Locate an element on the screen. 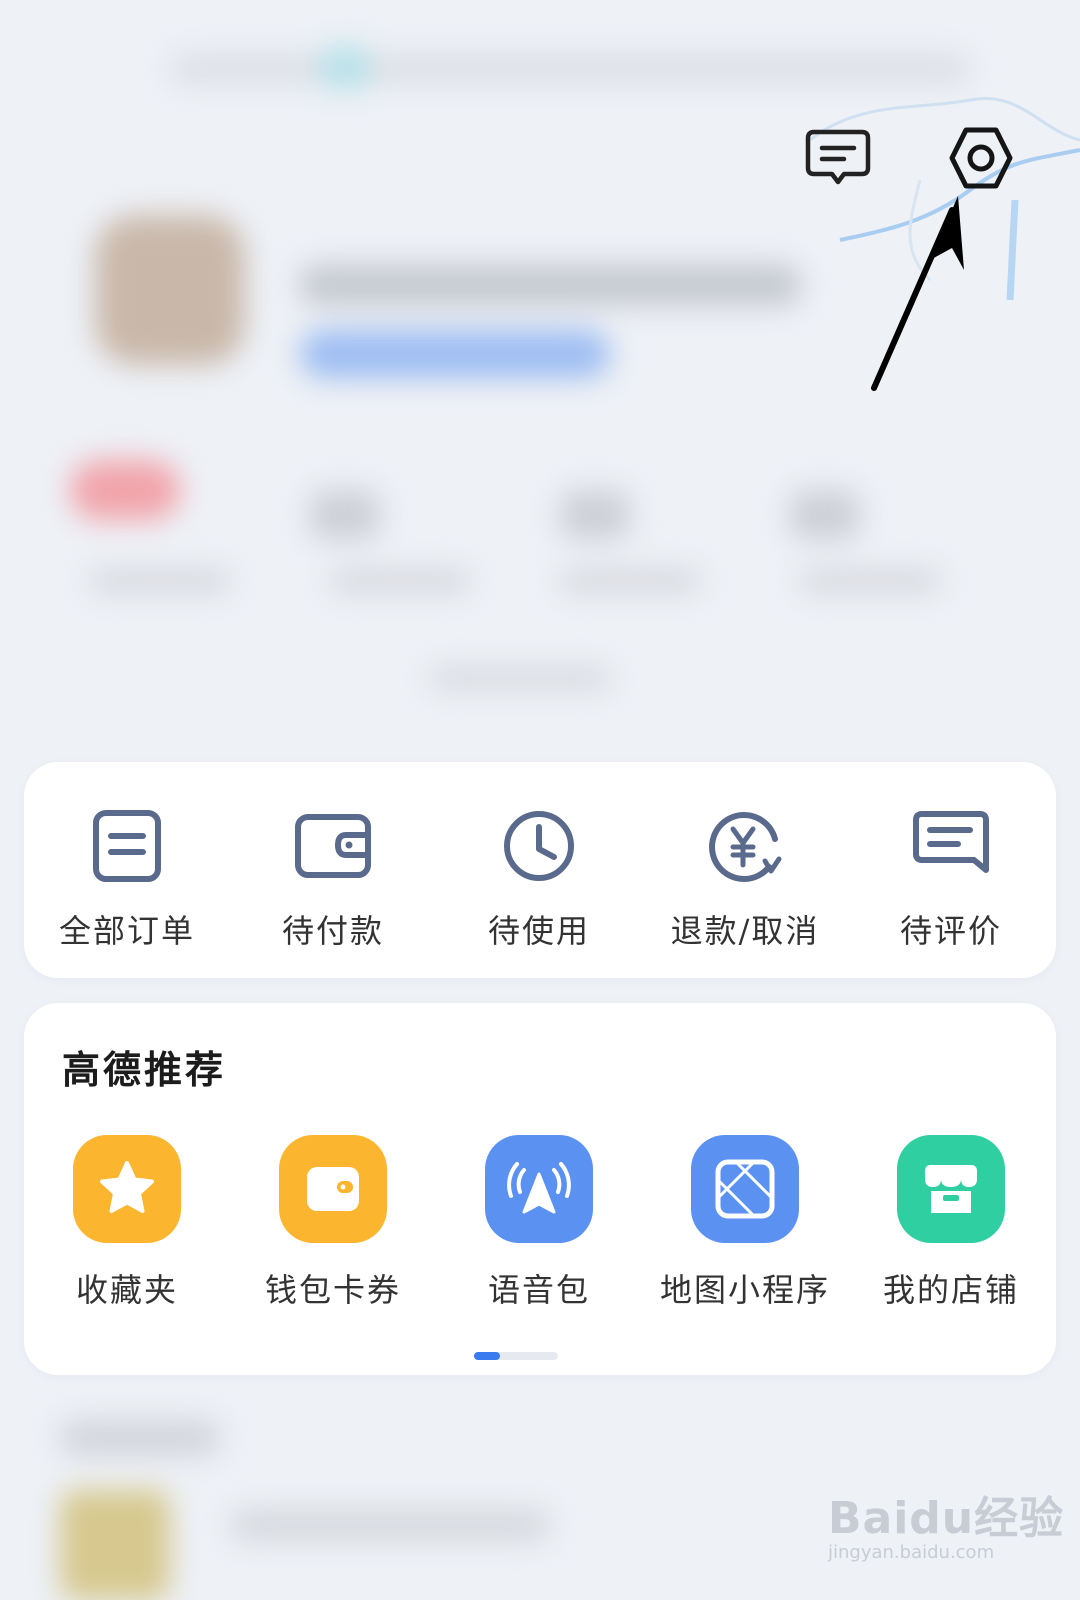  voice-pack-label: 语音包 is located at coordinates (538, 1290).